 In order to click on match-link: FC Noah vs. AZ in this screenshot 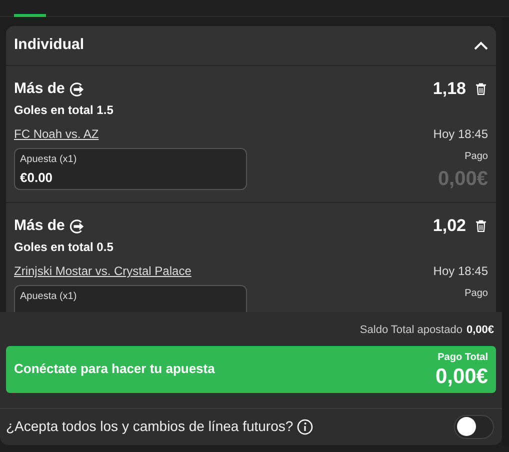, I will do `click(56, 134)`.